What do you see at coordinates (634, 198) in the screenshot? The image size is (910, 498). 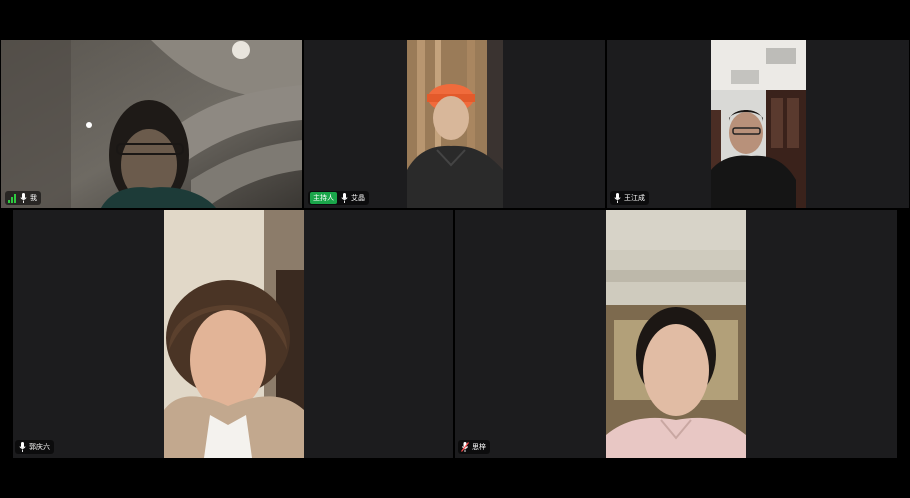 I see `participant-name: 王江成` at bounding box center [634, 198].